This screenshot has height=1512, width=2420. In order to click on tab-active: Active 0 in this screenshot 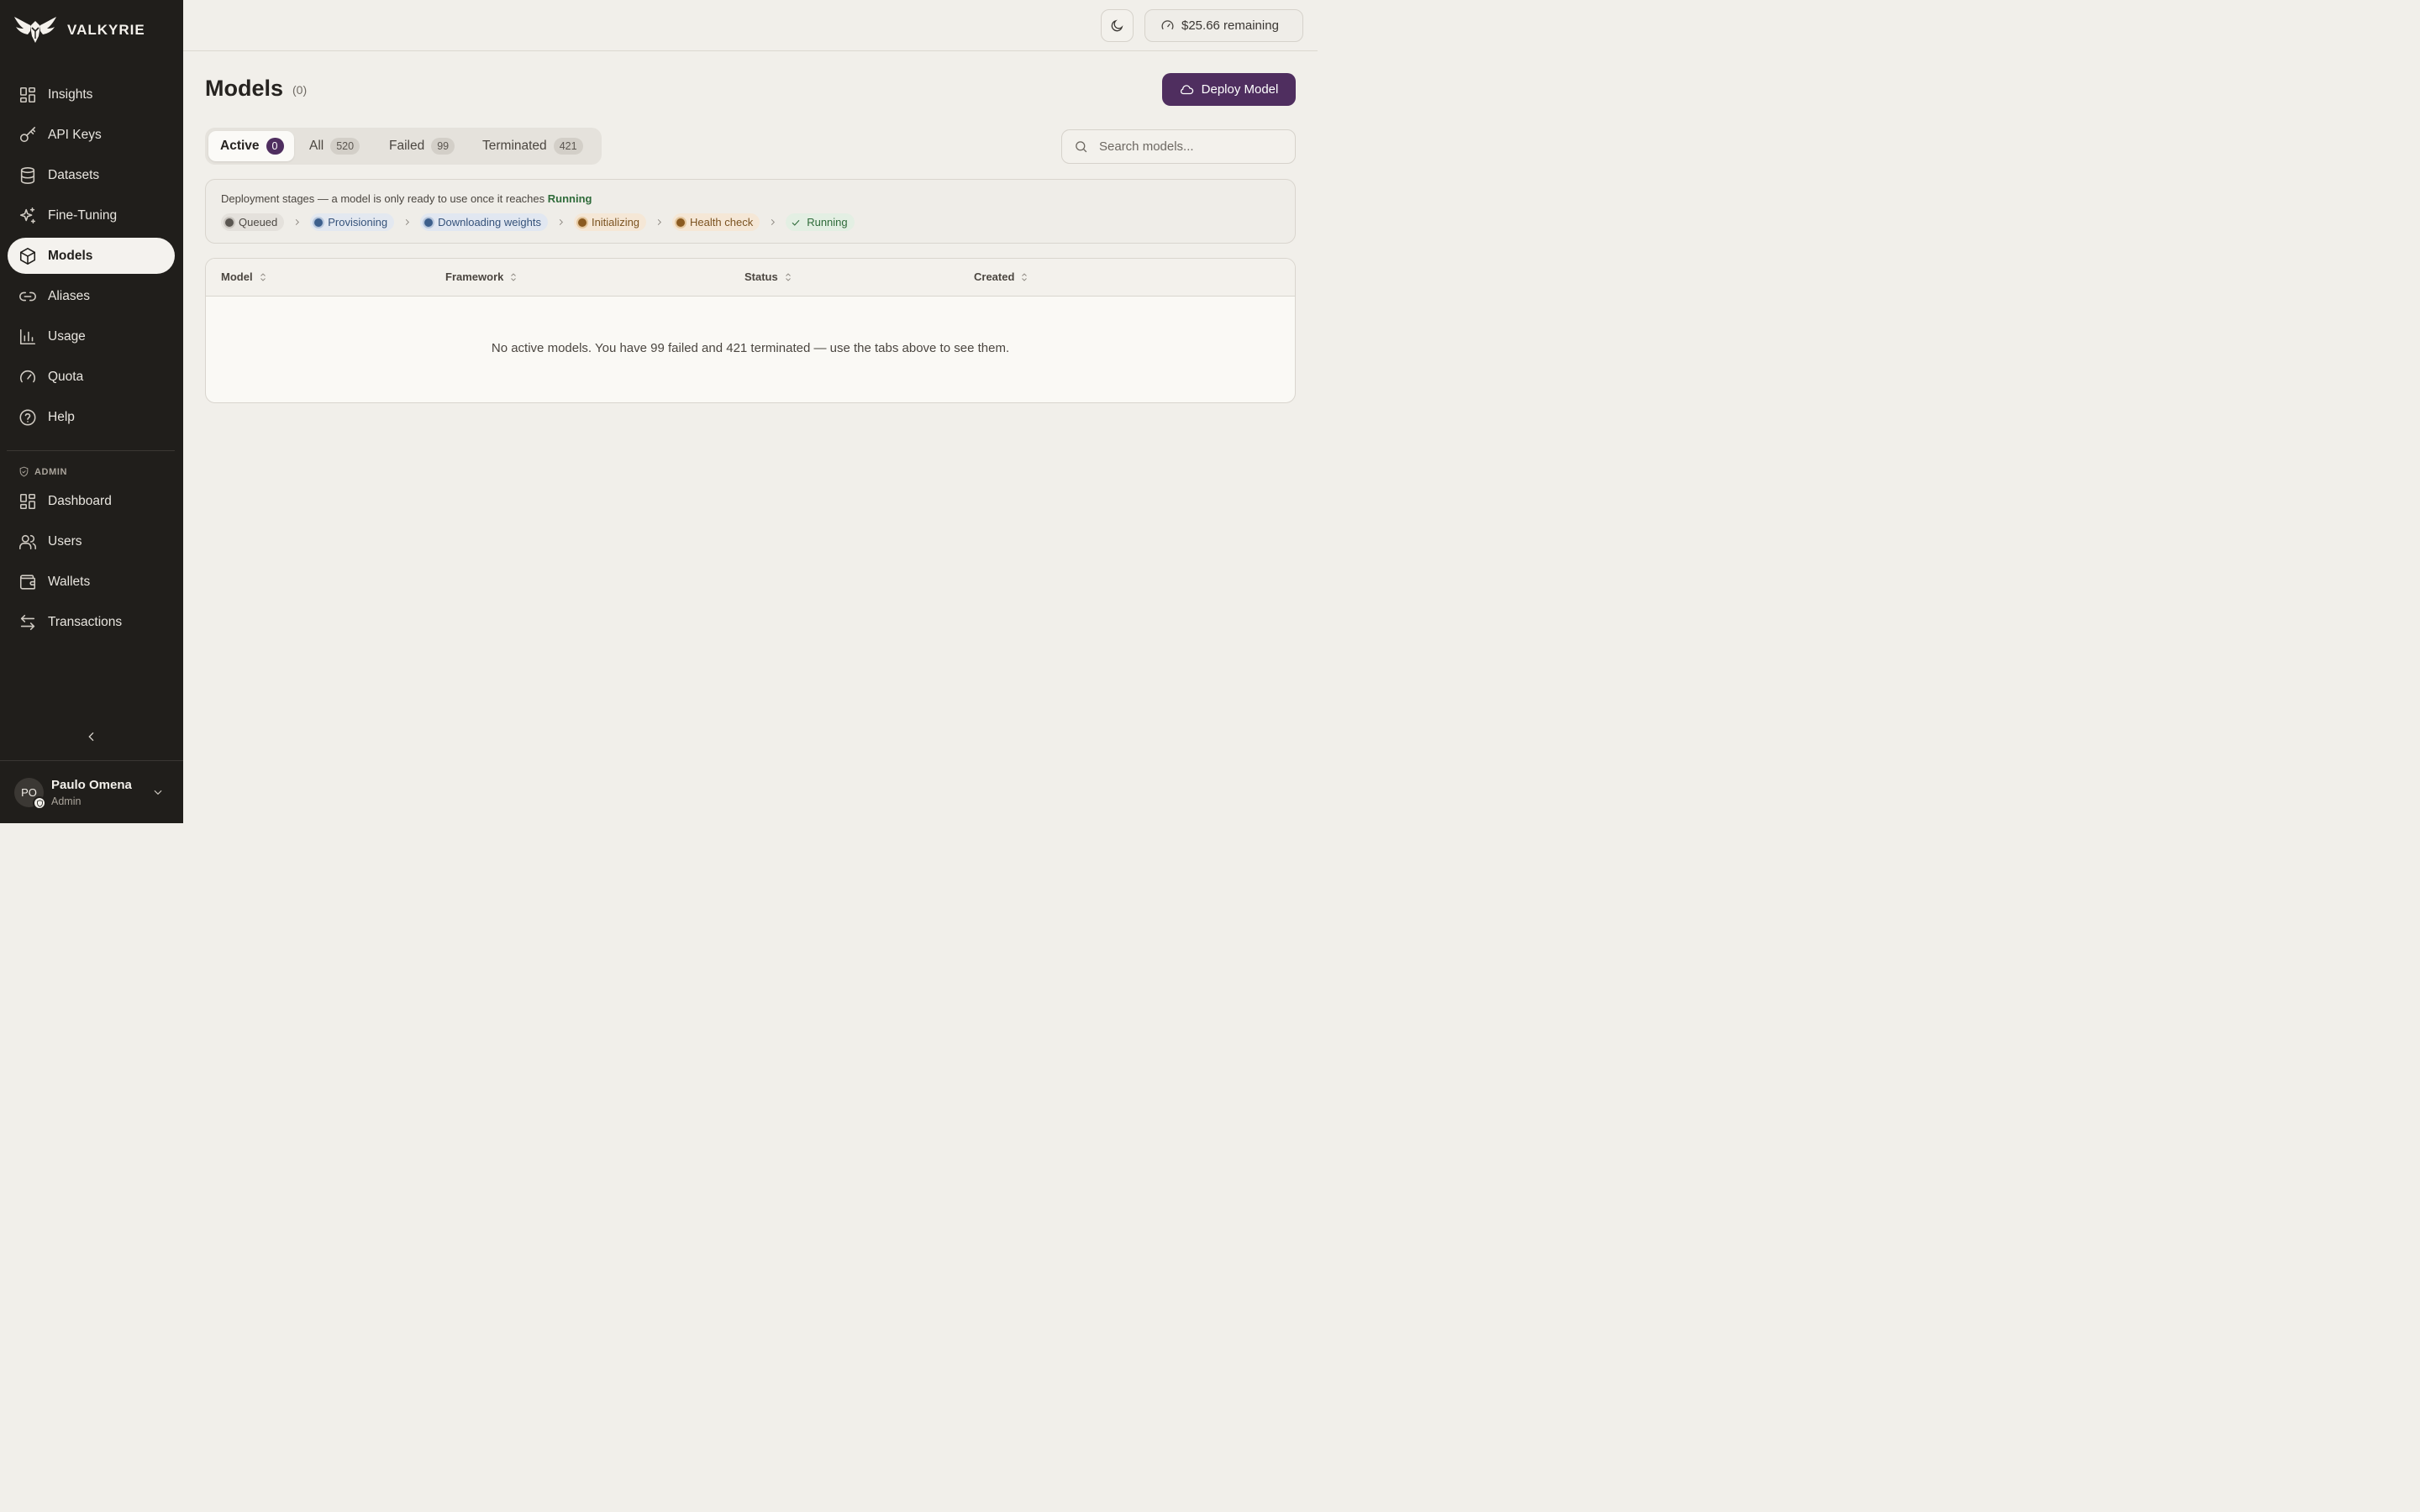, I will do `click(251, 146)`.